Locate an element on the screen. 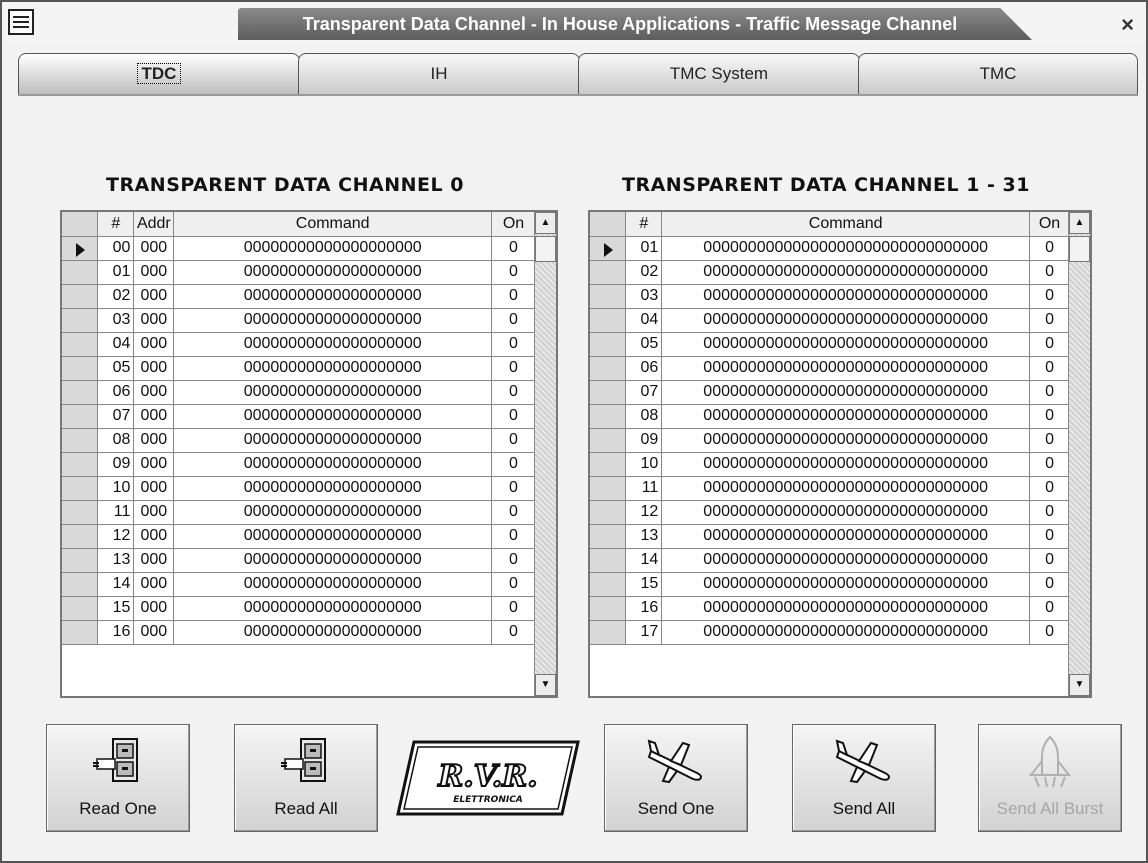 Image resolution: width=1148 pixels, height=863 pixels. col-header-on: On is located at coordinates (1049, 224).